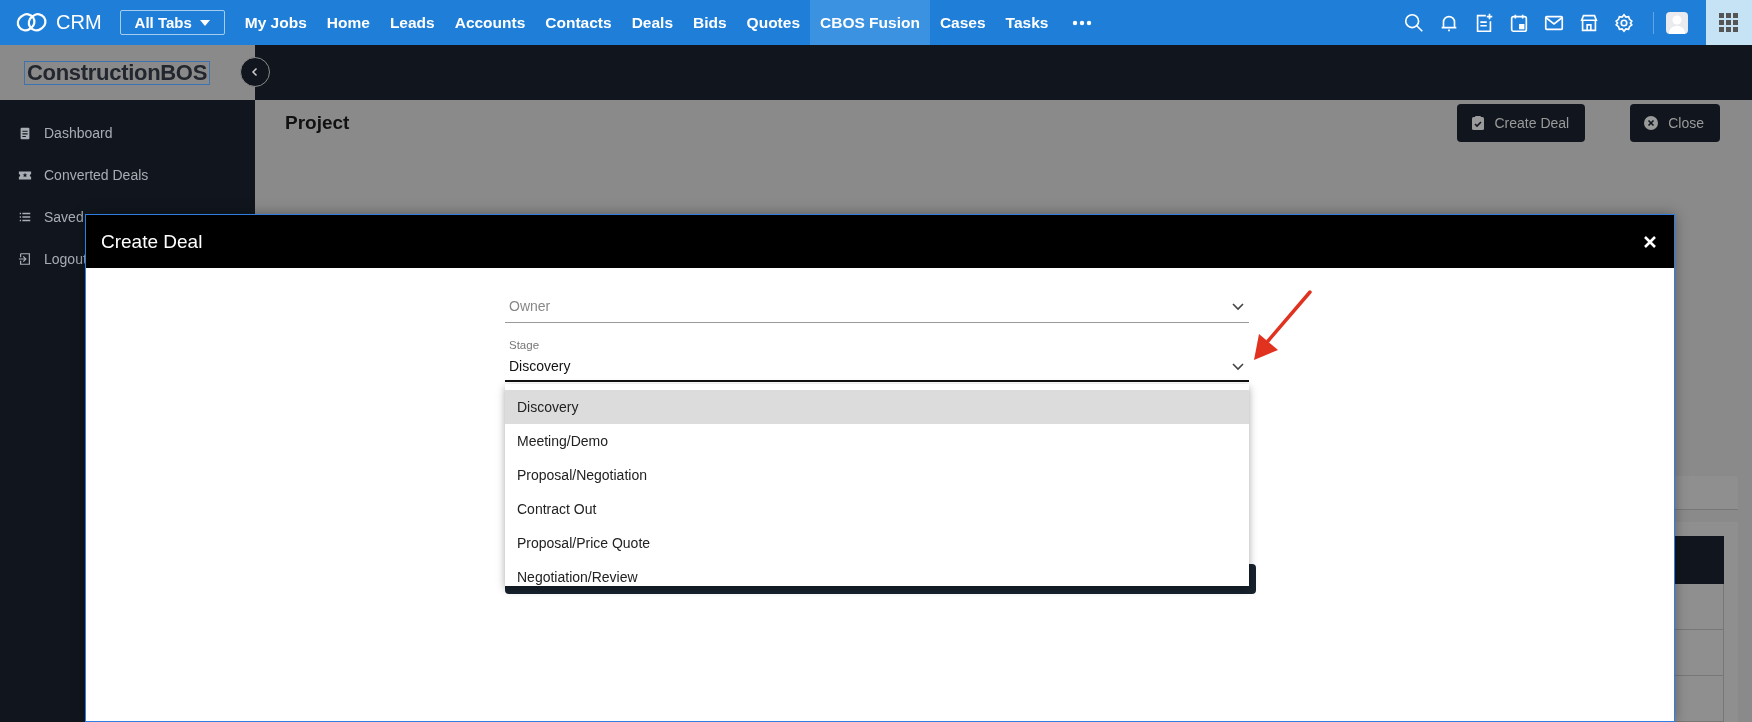 Image resolution: width=1752 pixels, height=722 pixels. Describe the element at coordinates (578, 22) in the screenshot. I see `nav-tab: Contacts` at that location.